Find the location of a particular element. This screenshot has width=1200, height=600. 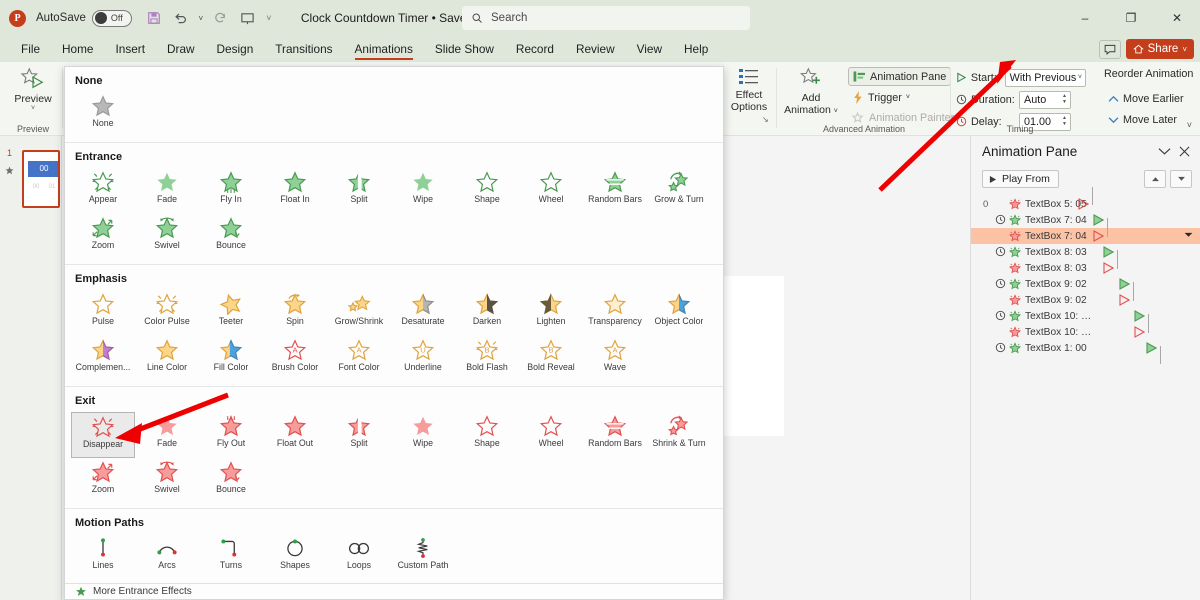

effect-loops: Loops is located at coordinates (359, 557).